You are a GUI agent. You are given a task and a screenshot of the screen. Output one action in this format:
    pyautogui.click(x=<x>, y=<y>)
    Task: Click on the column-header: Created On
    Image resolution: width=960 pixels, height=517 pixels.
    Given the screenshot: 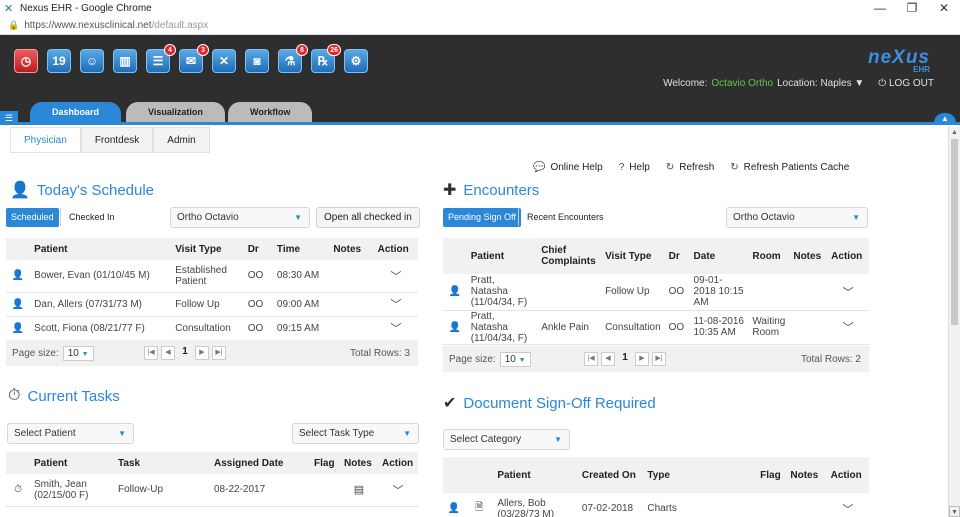 What is the action you would take?
    pyautogui.click(x=610, y=475)
    